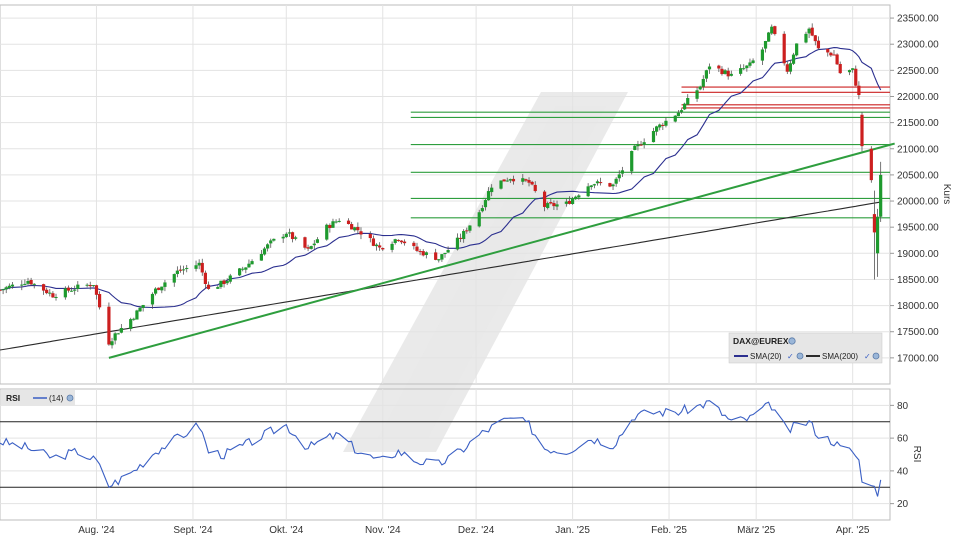 The image size is (960, 545). Describe the element at coordinates (903, 471) in the screenshot. I see `rsi-tick-label: 40` at that location.